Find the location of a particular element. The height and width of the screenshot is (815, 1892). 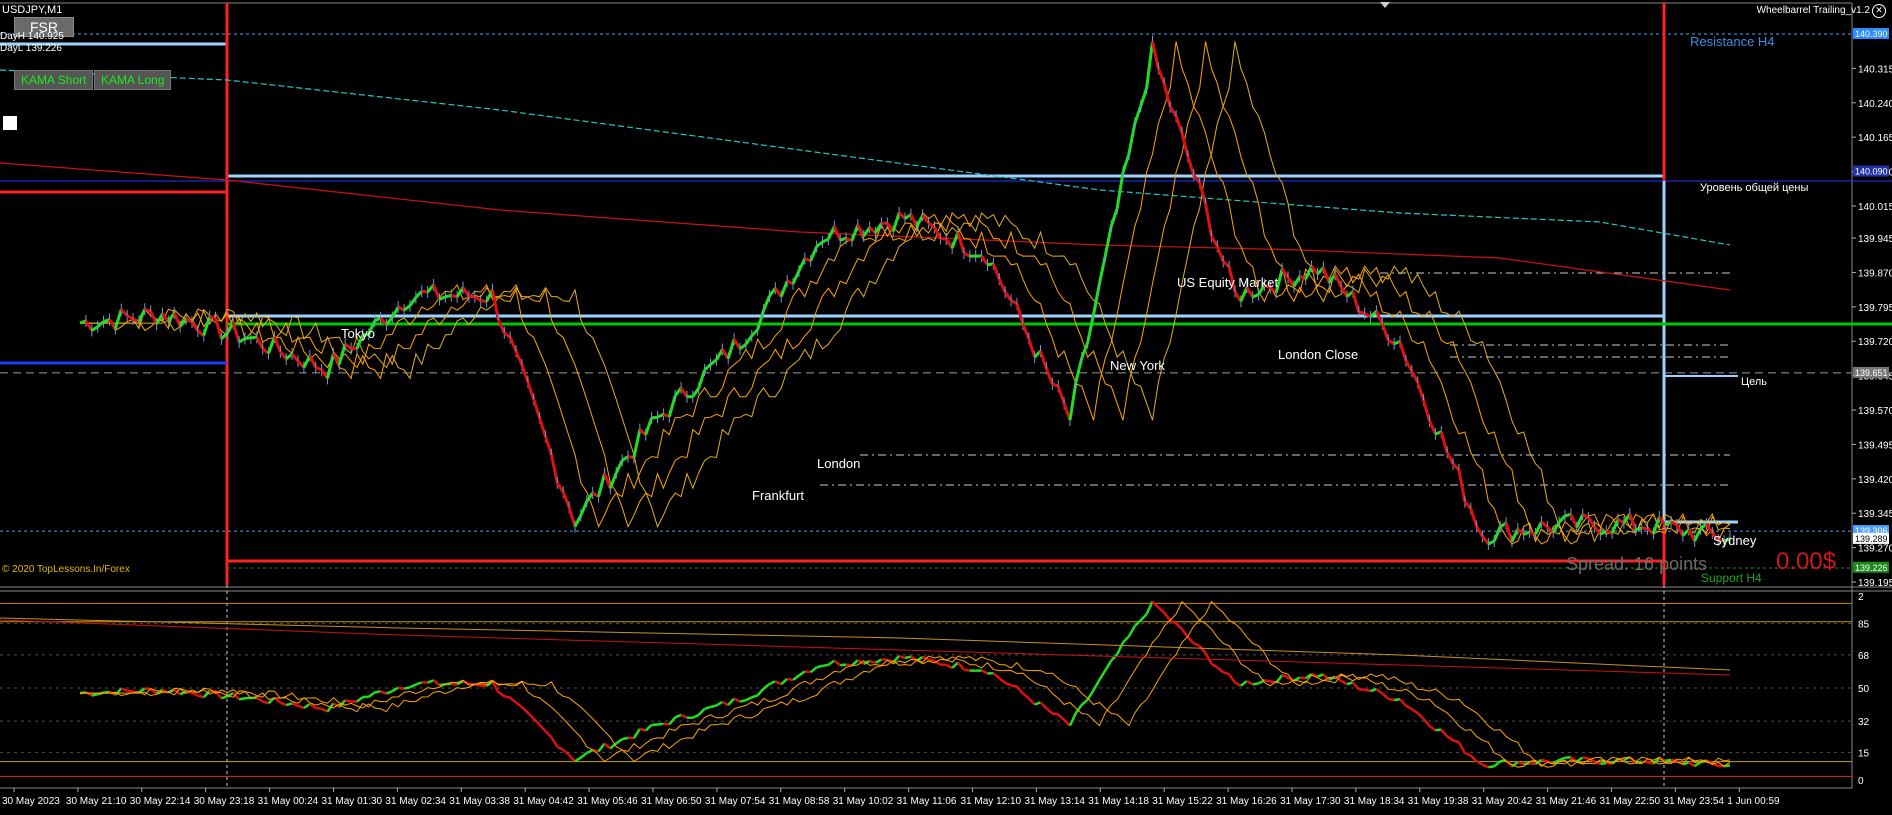

time-tick-label: 31 May 08:58 is located at coordinates (799, 801).